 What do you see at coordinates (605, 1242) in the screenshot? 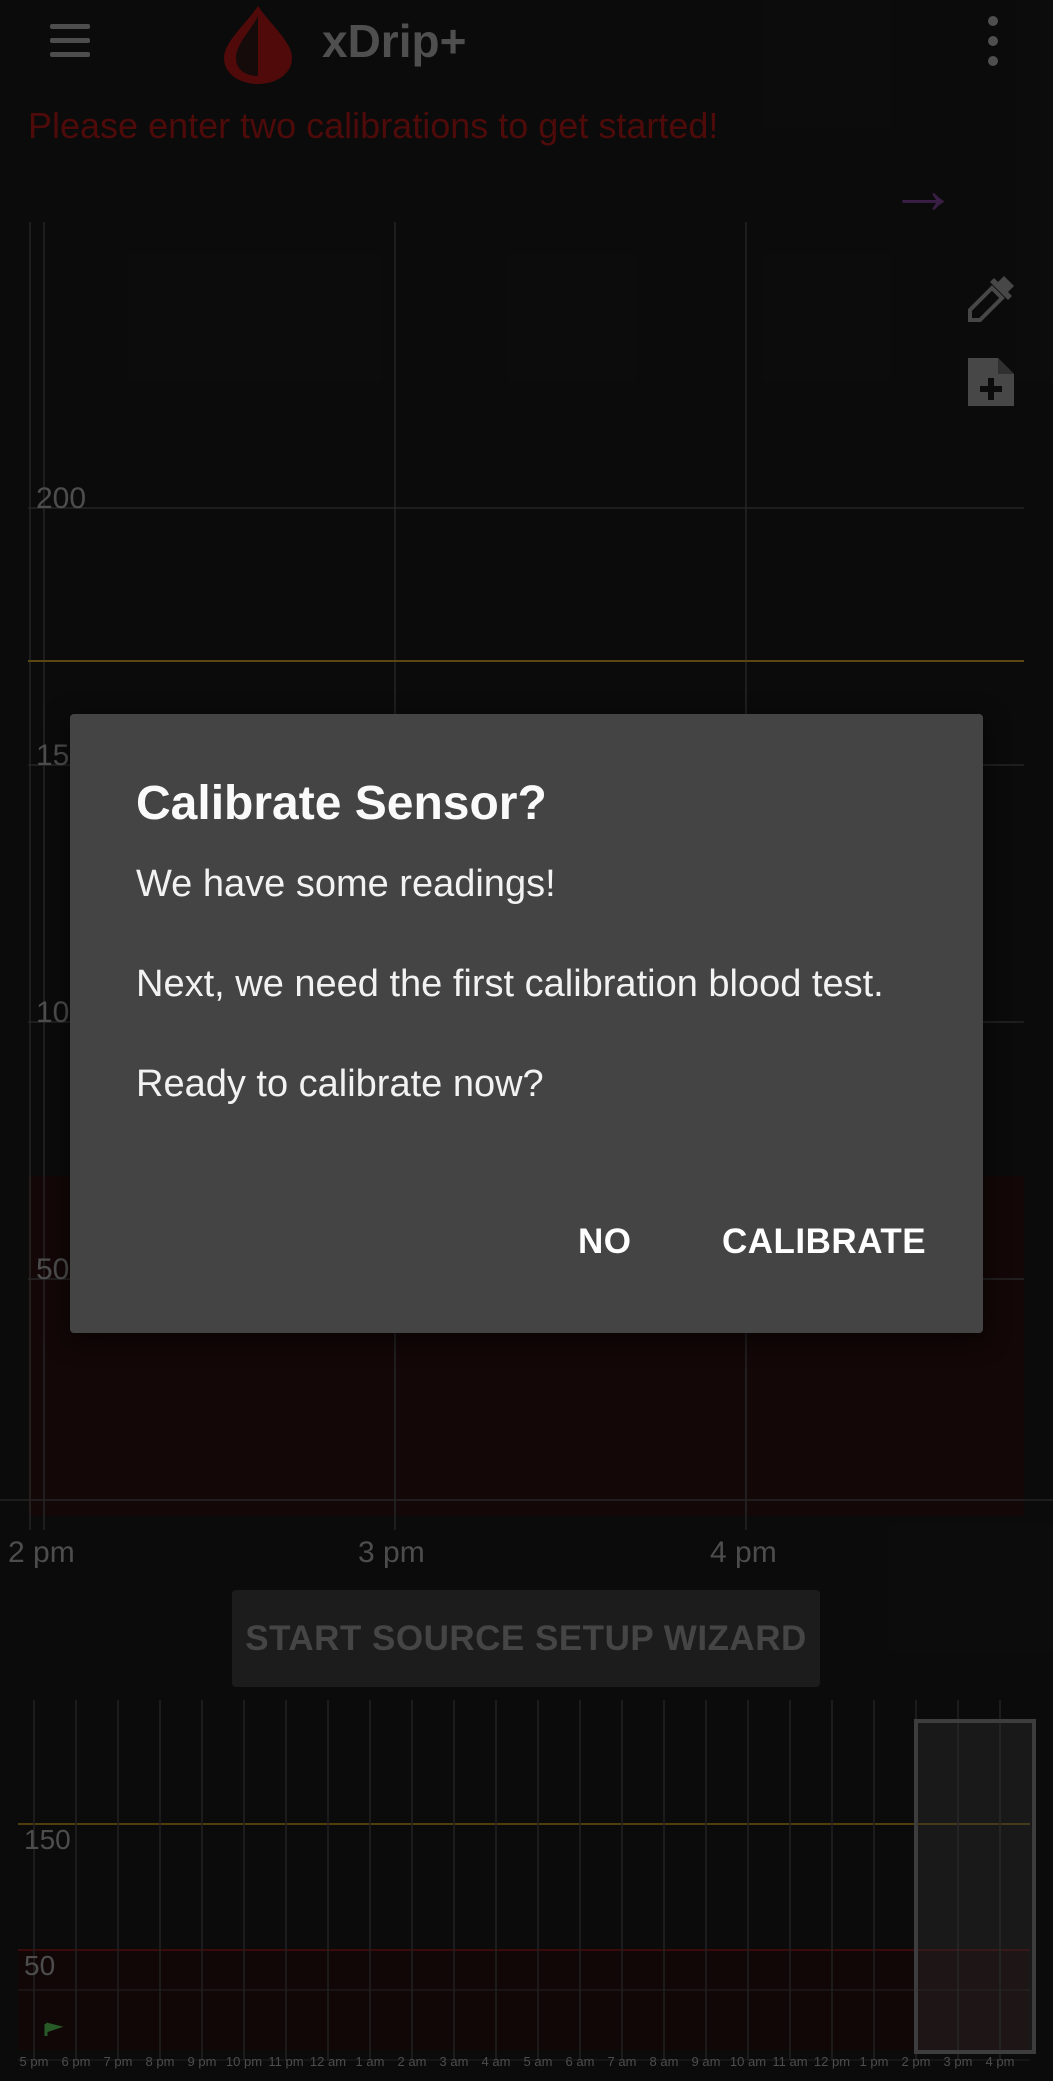
I see `no-button: NO` at bounding box center [605, 1242].